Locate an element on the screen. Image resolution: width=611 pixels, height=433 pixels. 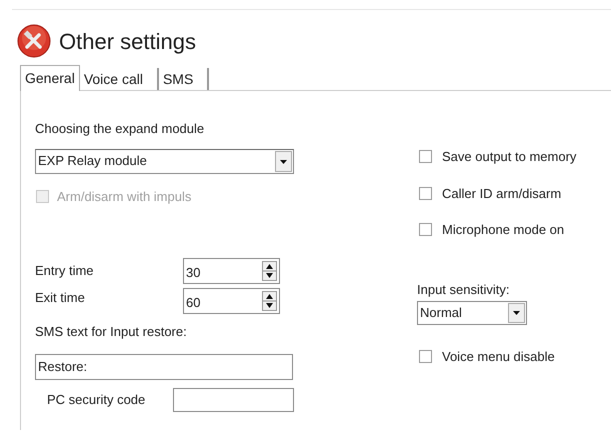
checkbox-label: Save output to memory is located at coordinates (509, 157).